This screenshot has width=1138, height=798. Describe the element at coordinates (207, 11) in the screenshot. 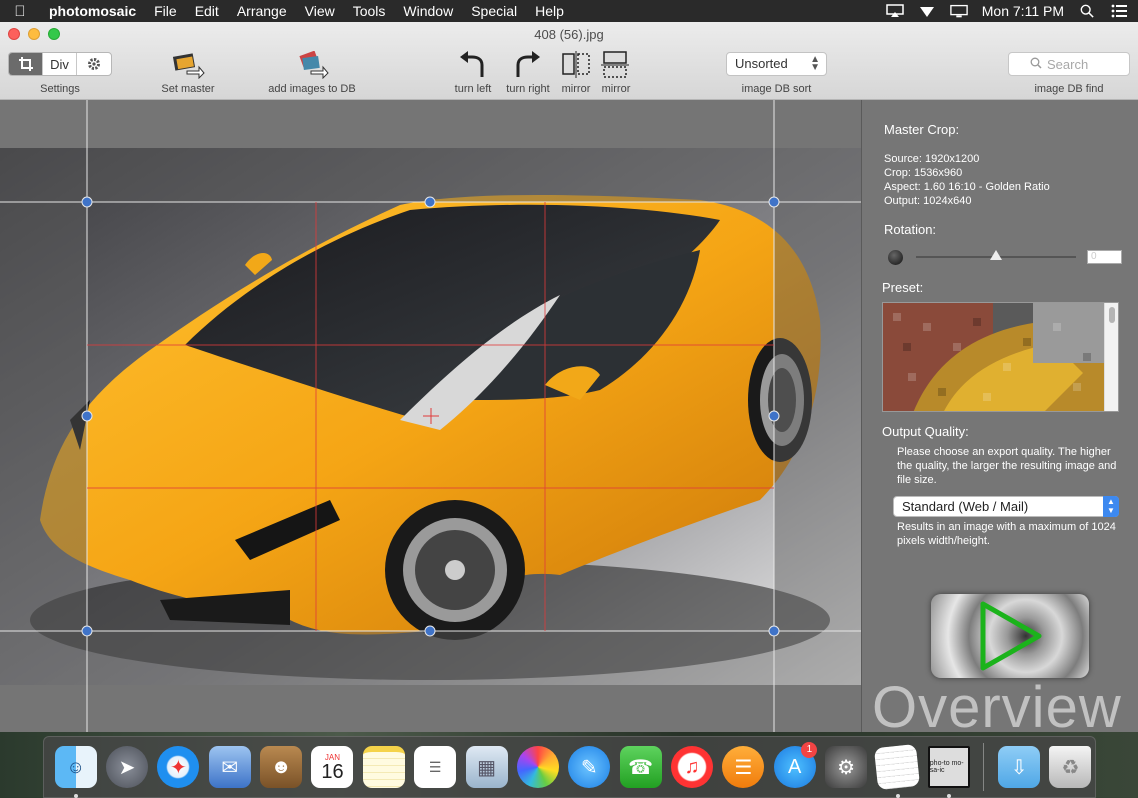

I see `menu-edit: Edit` at that location.